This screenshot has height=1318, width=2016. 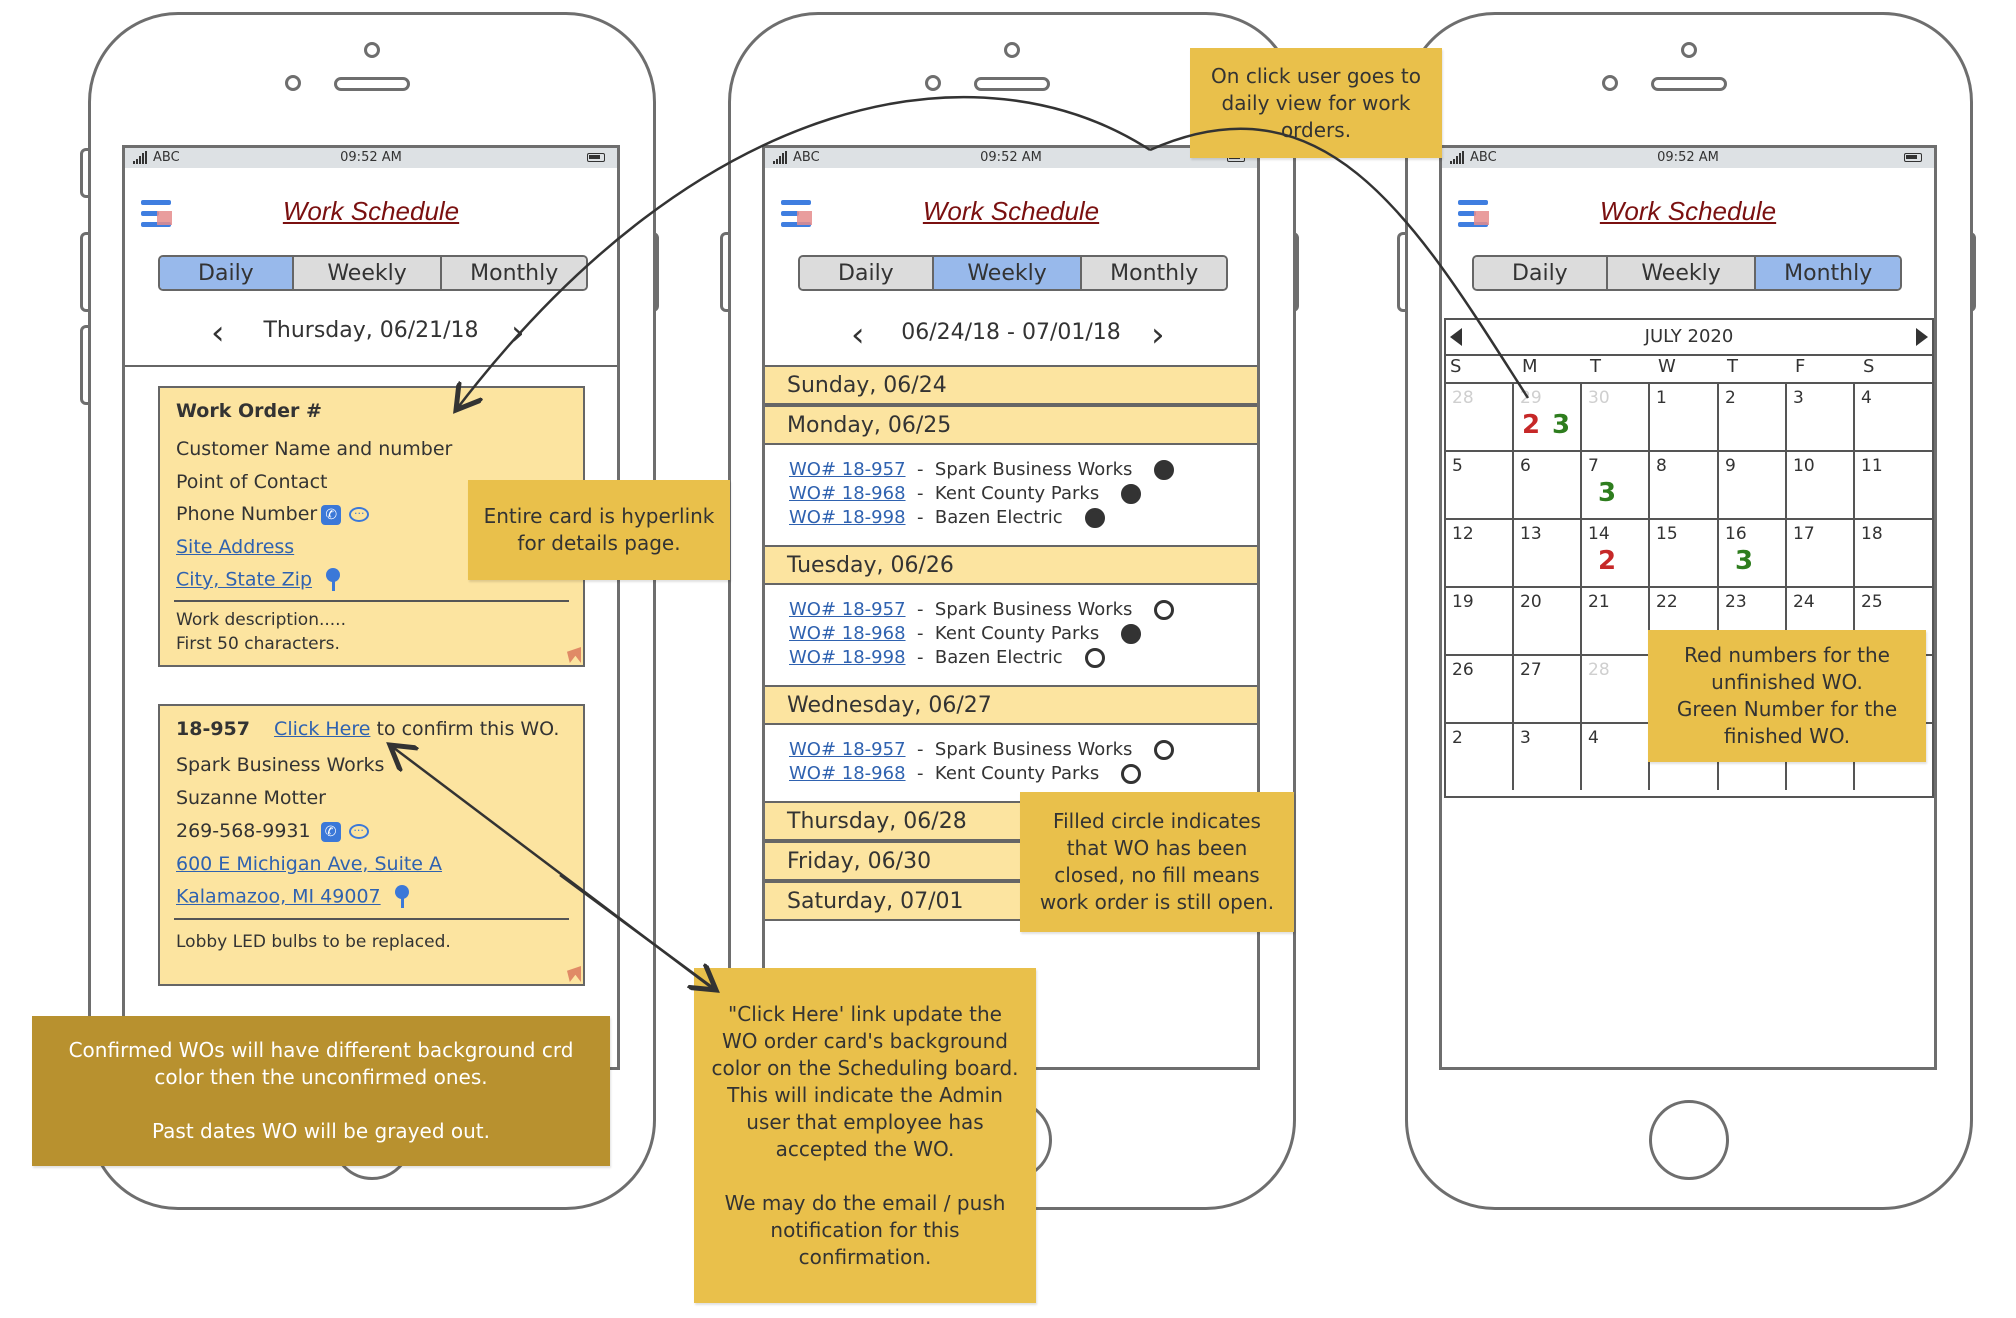 What do you see at coordinates (1456, 337) in the screenshot?
I see `prev-month-icon` at bounding box center [1456, 337].